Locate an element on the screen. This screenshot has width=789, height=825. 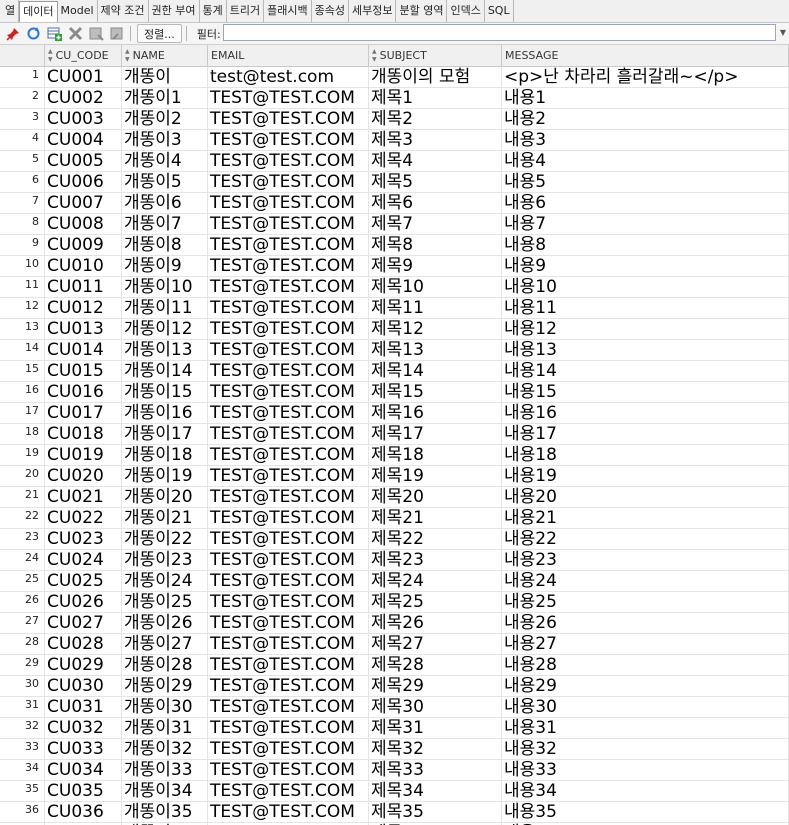
table-row: 9 CU009 개똥이8 TEST@TEST.COM 제목8 내용8 is located at coordinates (394, 245).